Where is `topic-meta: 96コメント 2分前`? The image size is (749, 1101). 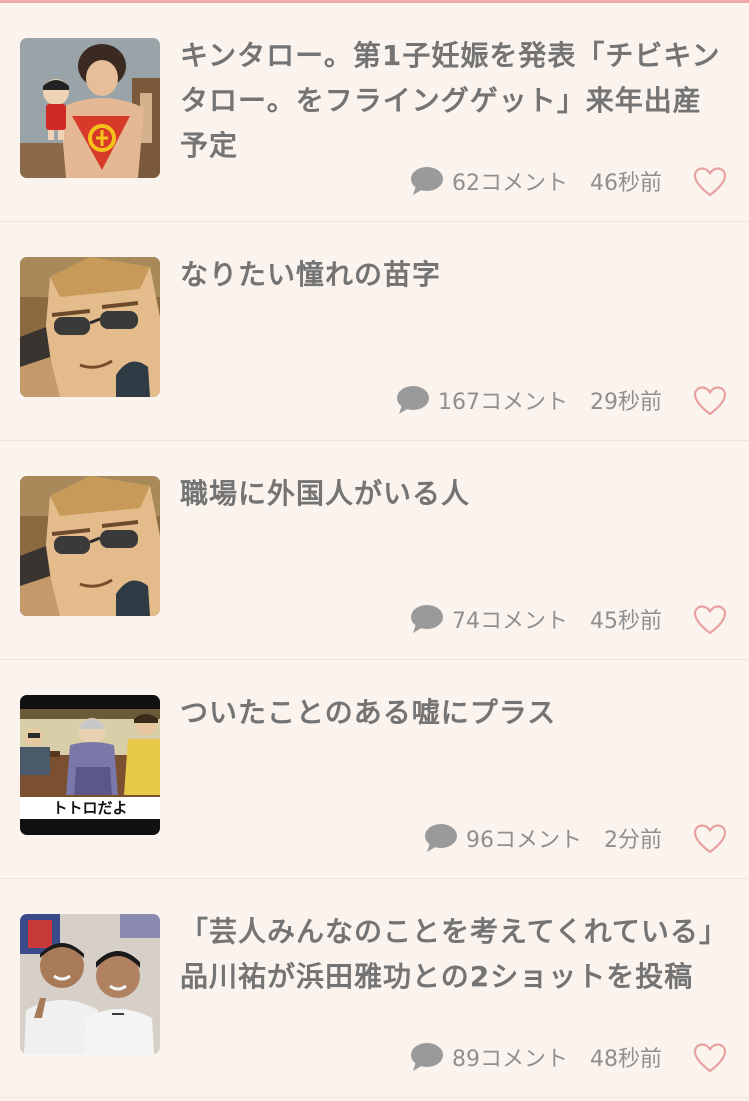 topic-meta: 96コメント 2分前 is located at coordinates (543, 838).